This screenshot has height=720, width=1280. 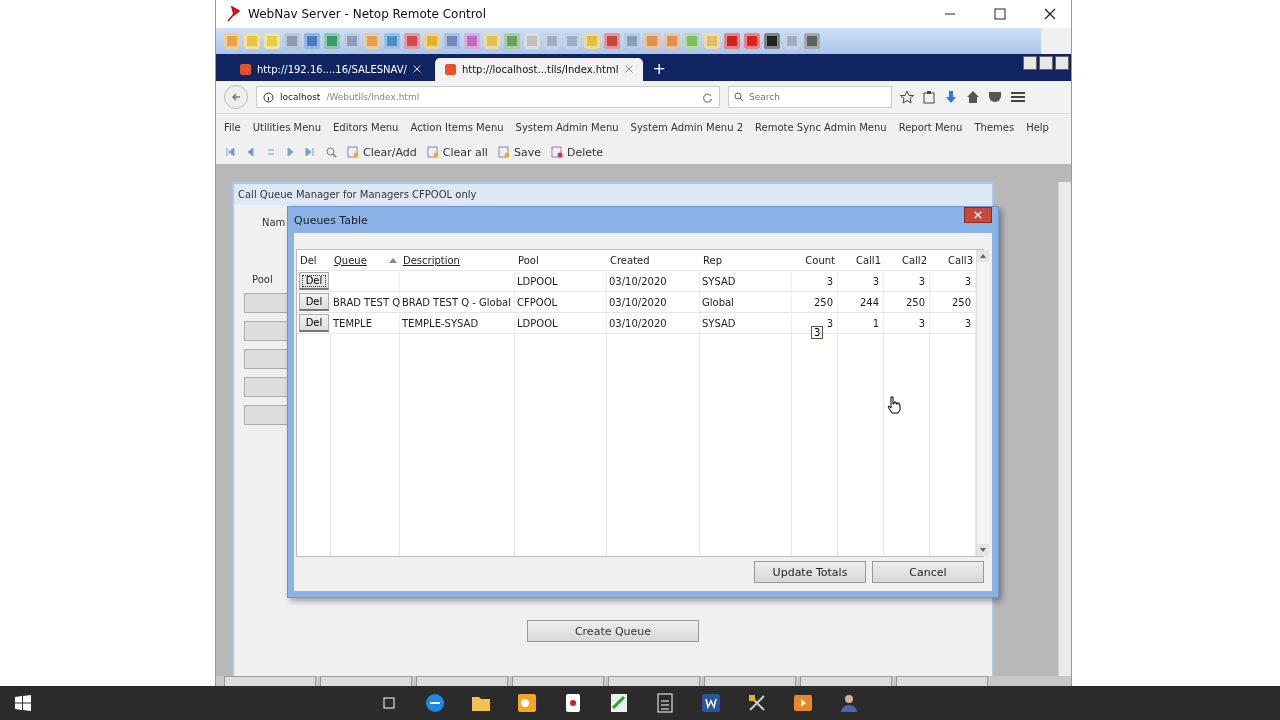 What do you see at coordinates (665, 703) in the screenshot?
I see `calculator-icon` at bounding box center [665, 703].